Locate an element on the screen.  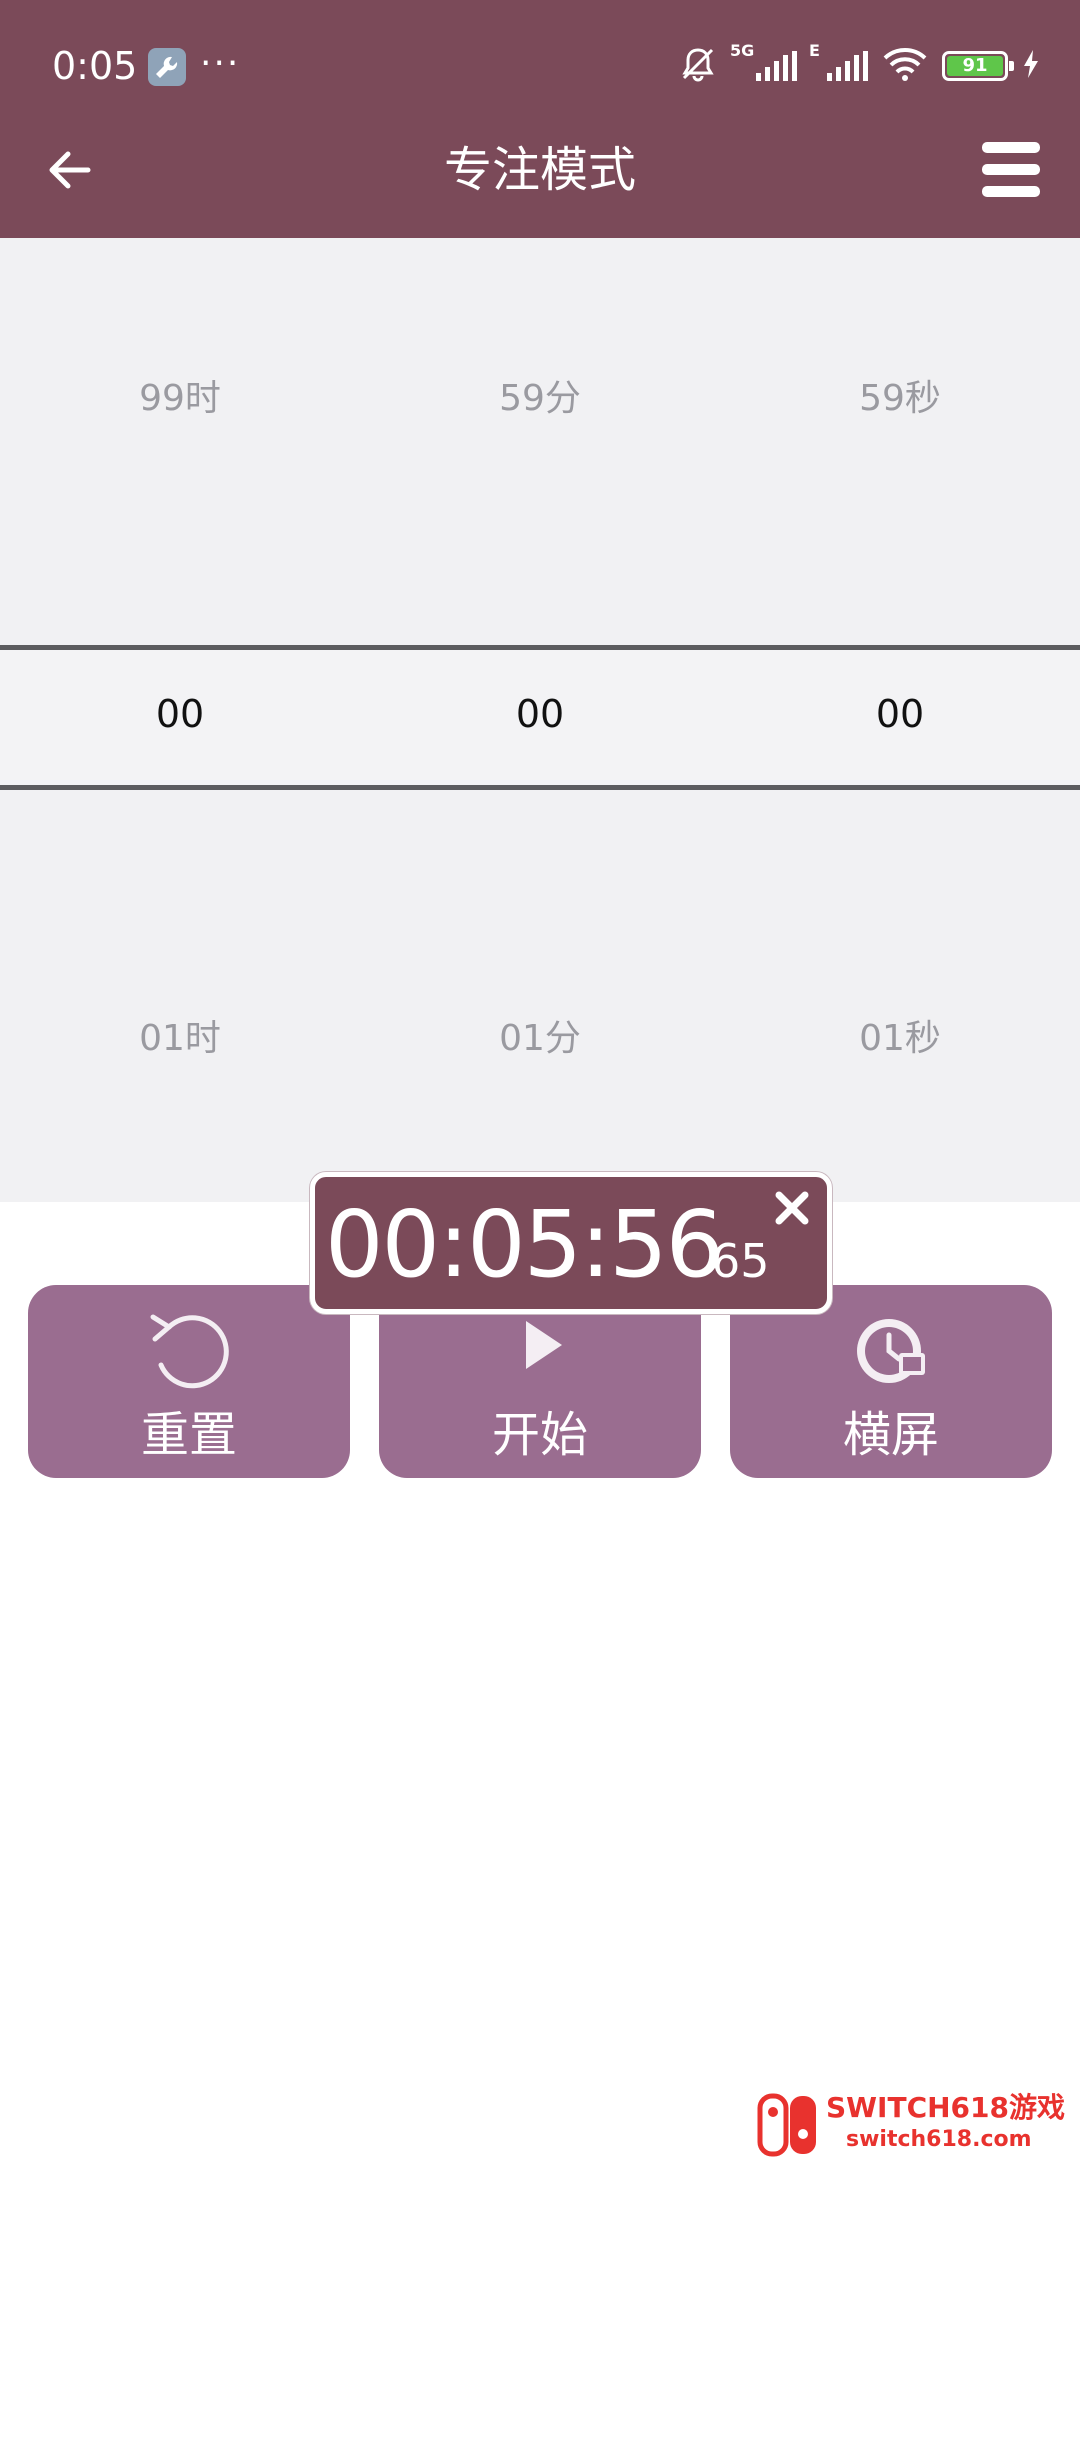
close-icon is located at coordinates (792, 1208).